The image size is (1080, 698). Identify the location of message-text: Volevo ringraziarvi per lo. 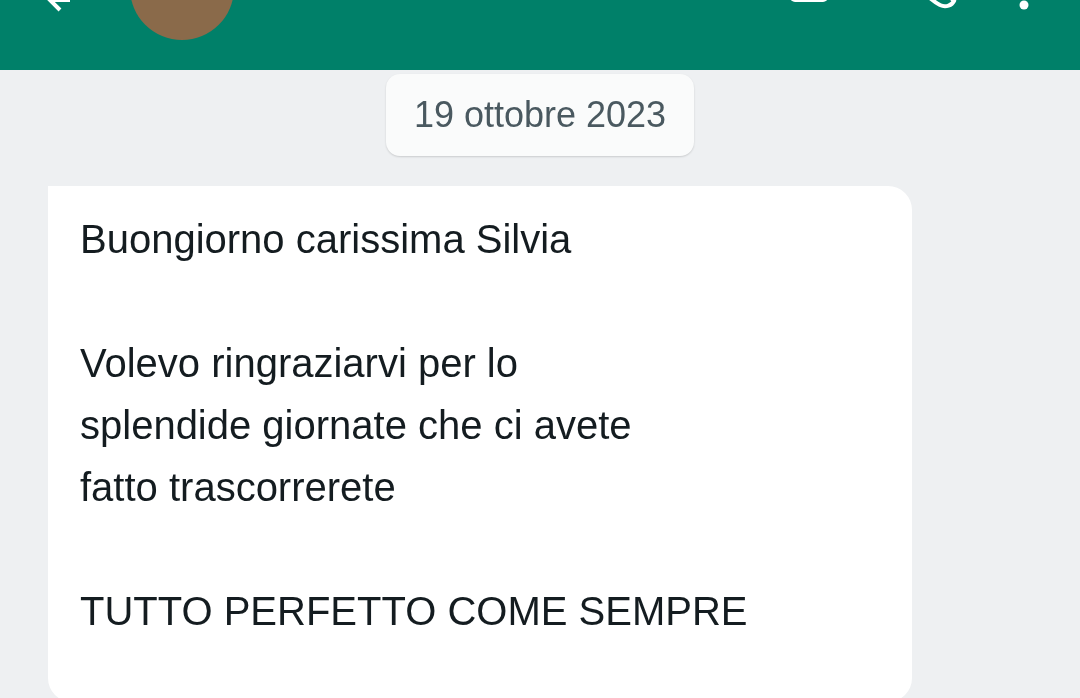
(299, 363).